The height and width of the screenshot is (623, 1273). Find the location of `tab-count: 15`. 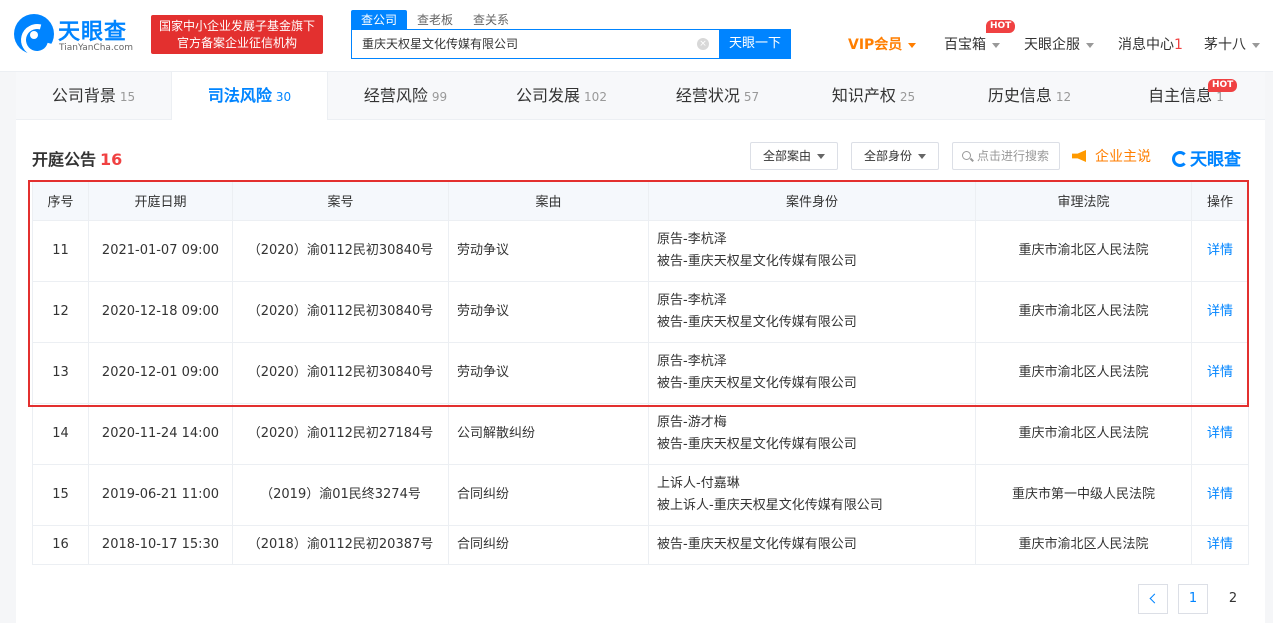

tab-count: 15 is located at coordinates (127, 97).